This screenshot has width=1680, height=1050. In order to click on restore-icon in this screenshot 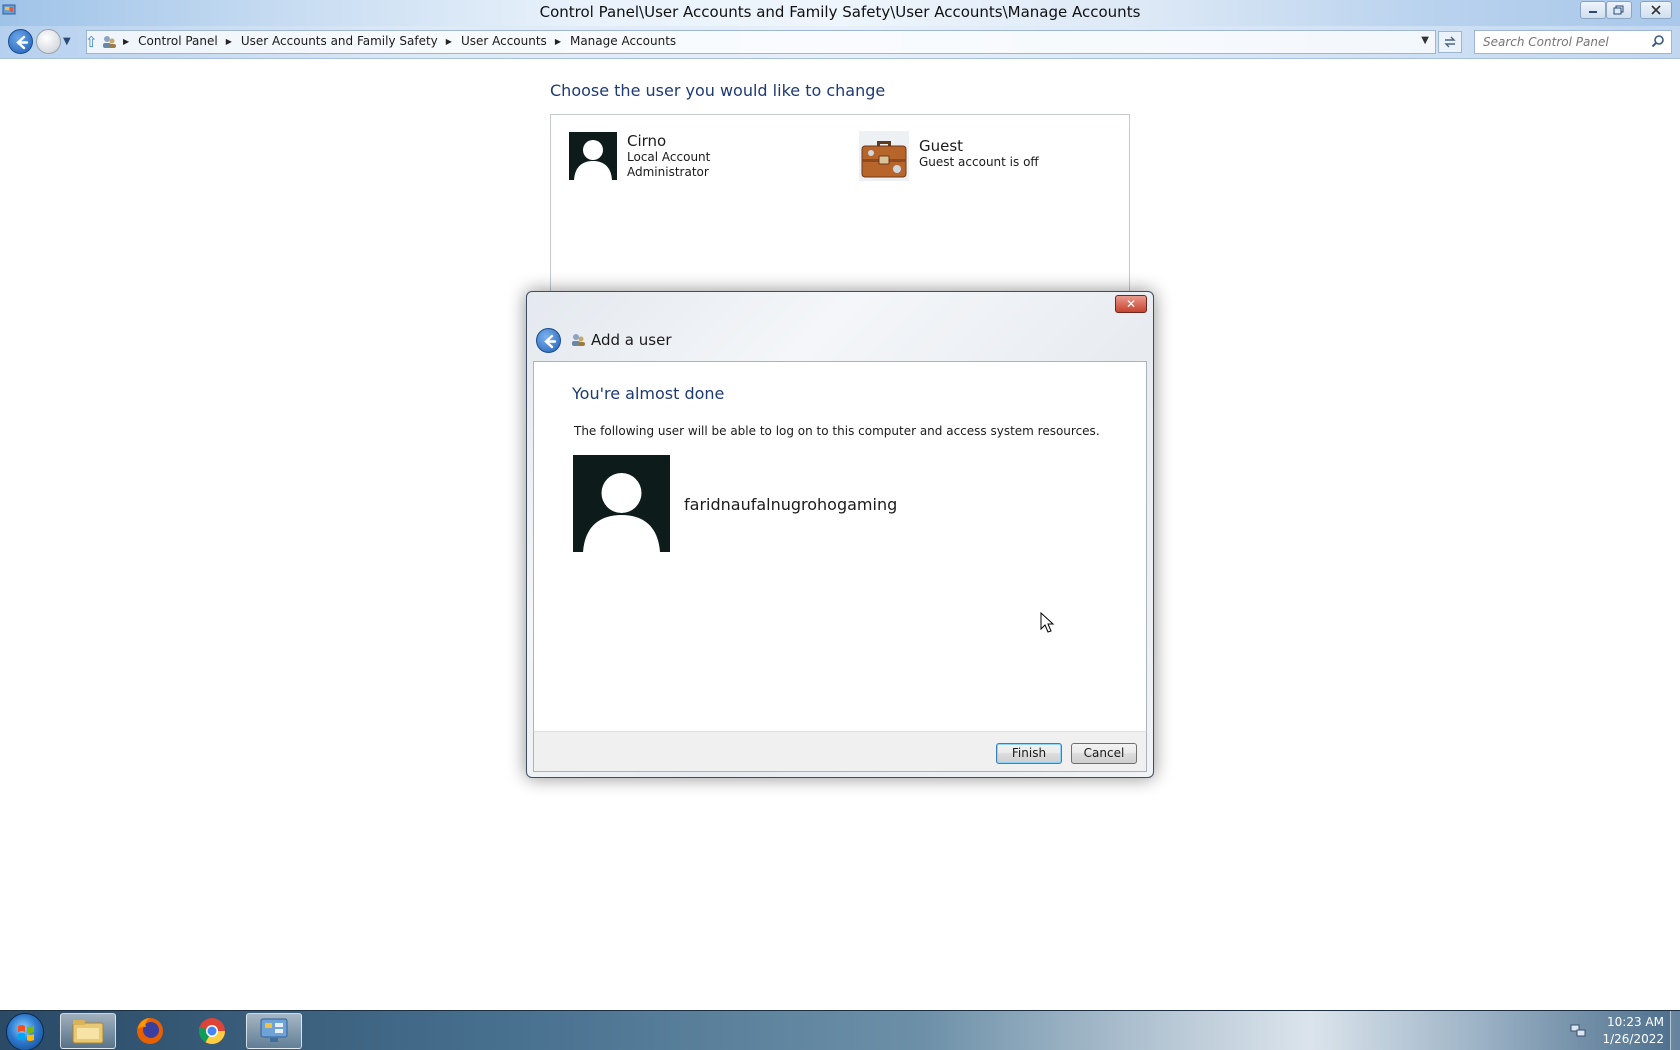, I will do `click(1618, 10)`.